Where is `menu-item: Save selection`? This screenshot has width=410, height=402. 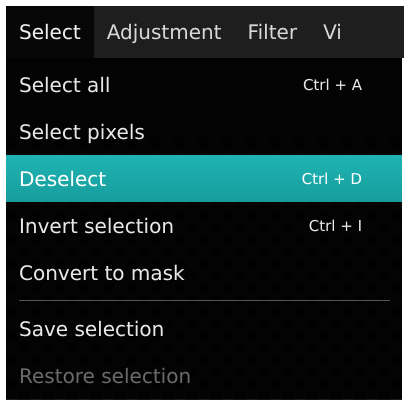 menu-item: Save selection is located at coordinates (204, 328).